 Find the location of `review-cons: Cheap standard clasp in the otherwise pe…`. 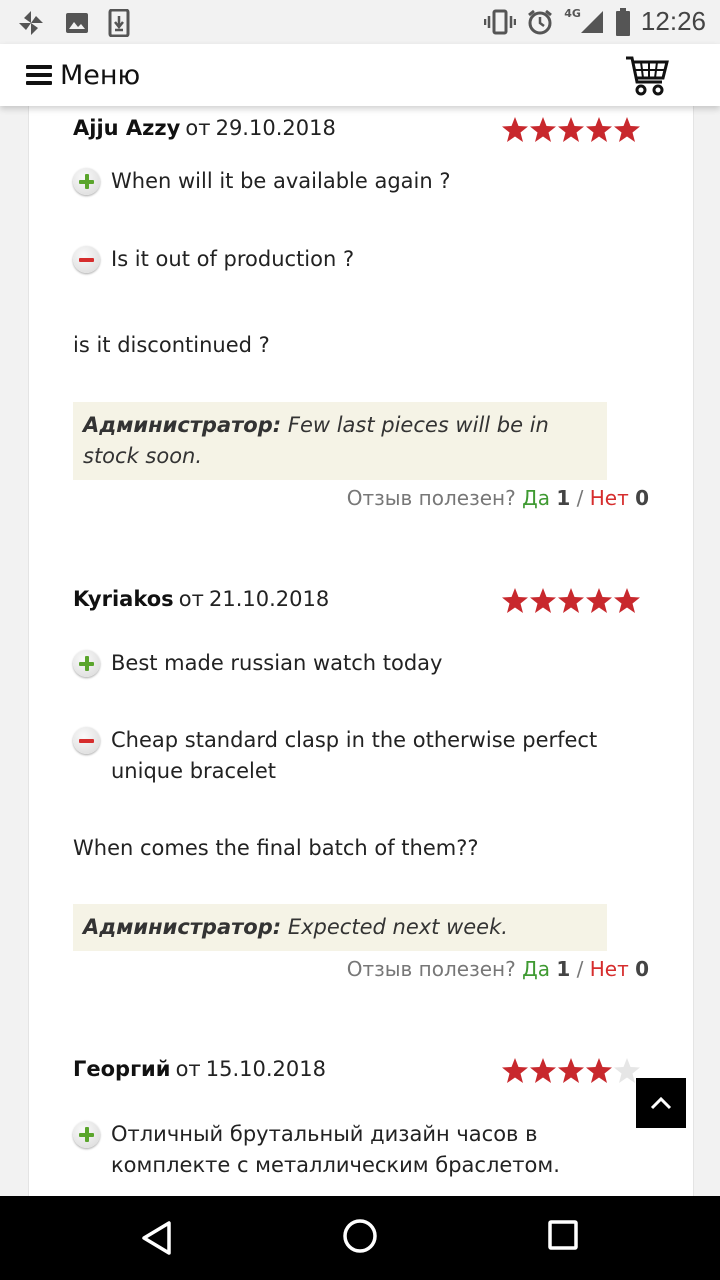

review-cons: Cheap standard clasp in the otherwise pe… is located at coordinates (362, 756).